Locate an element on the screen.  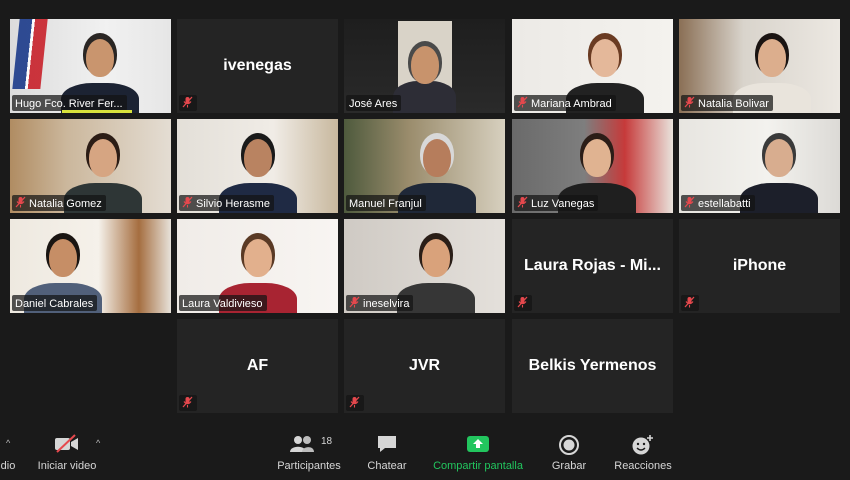
participant-tile: JVR is located at coordinates (424, 366).